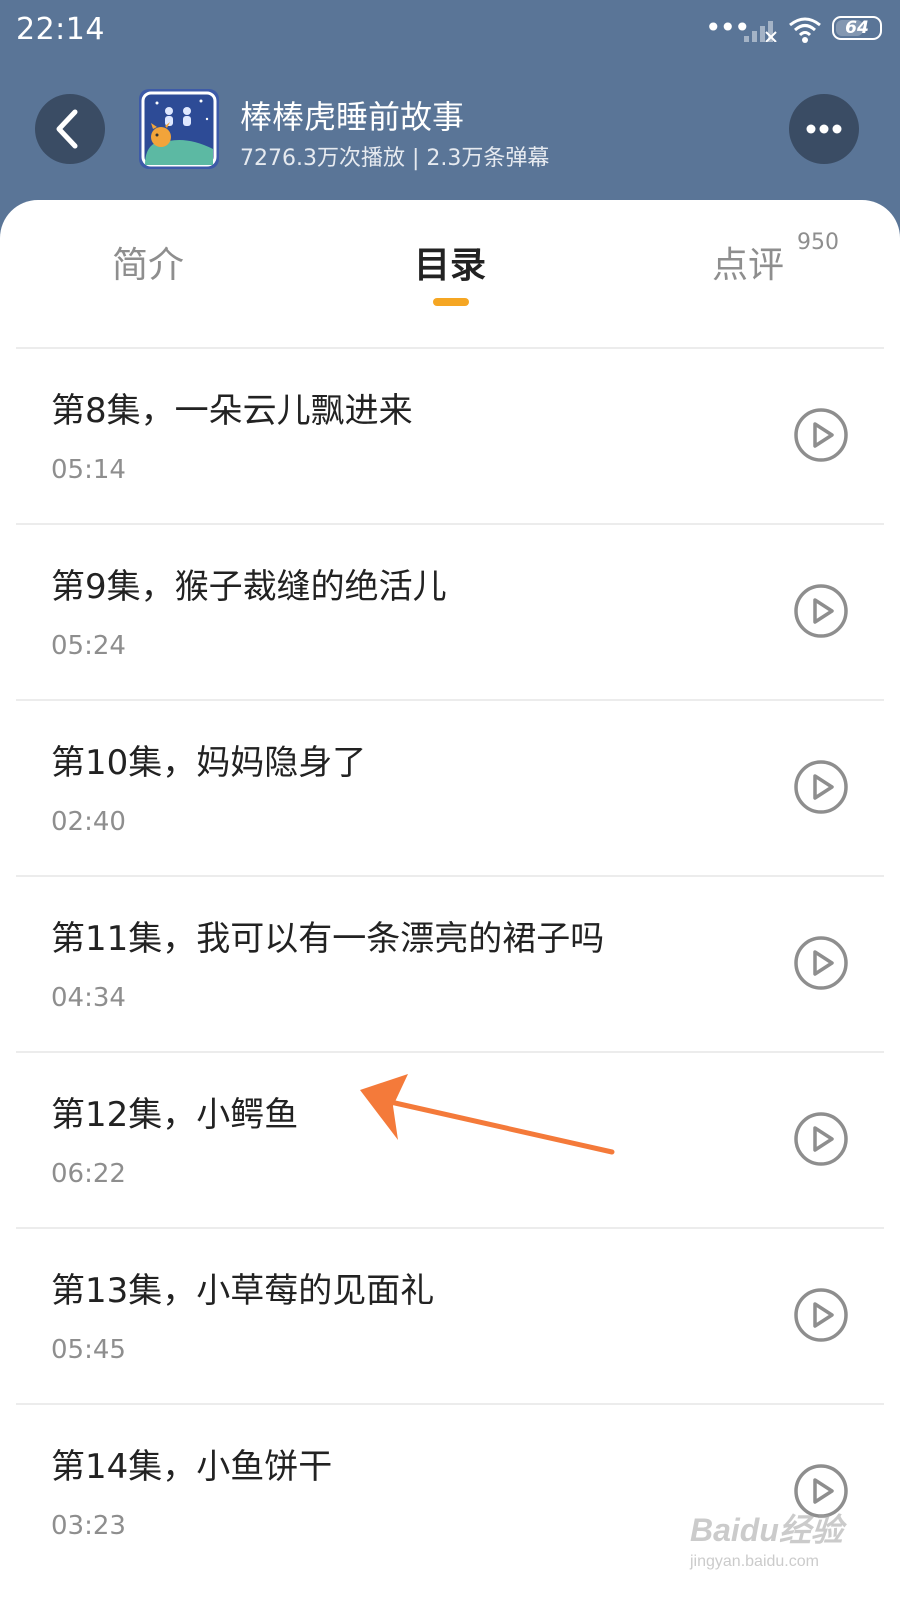  What do you see at coordinates (805, 30) in the screenshot?
I see `wifi-icon` at bounding box center [805, 30].